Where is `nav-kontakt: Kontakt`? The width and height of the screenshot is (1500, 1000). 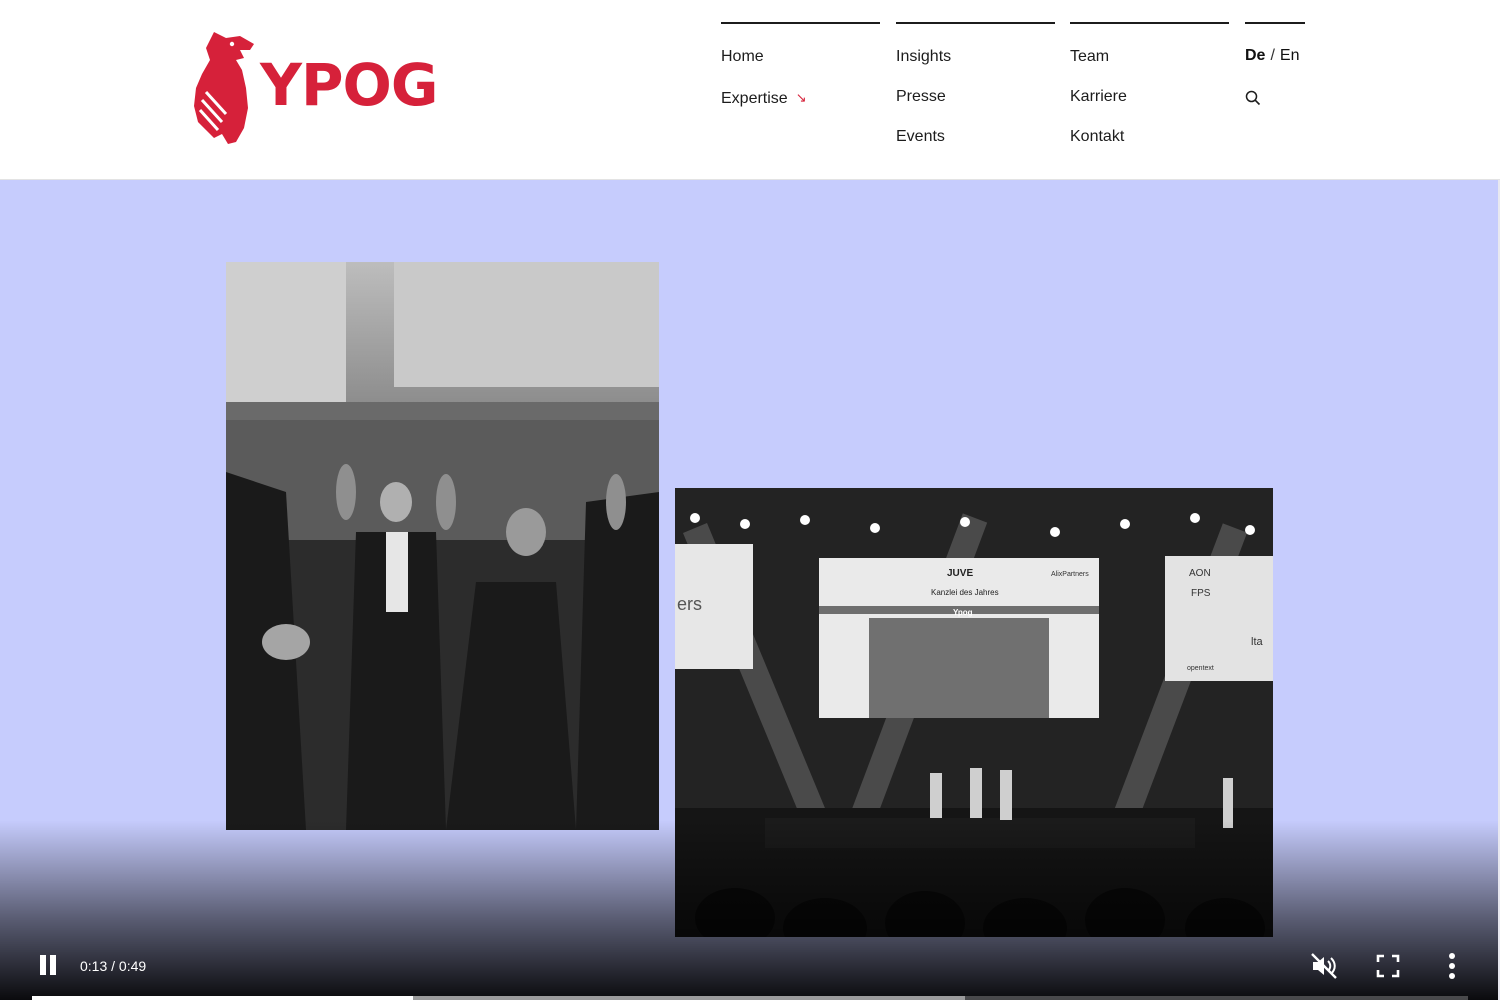
nav-kontakt: Kontakt is located at coordinates (1097, 137).